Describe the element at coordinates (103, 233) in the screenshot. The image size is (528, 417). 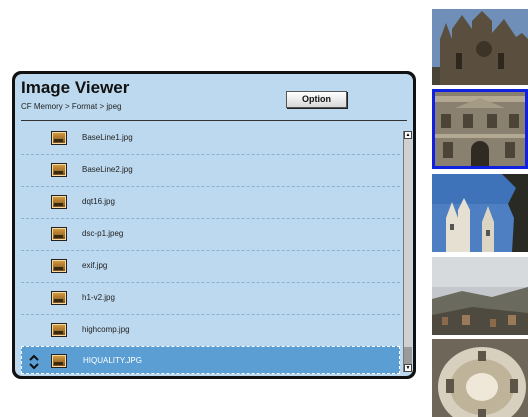
I see `file-name: dsc-p1.jpeg` at that location.